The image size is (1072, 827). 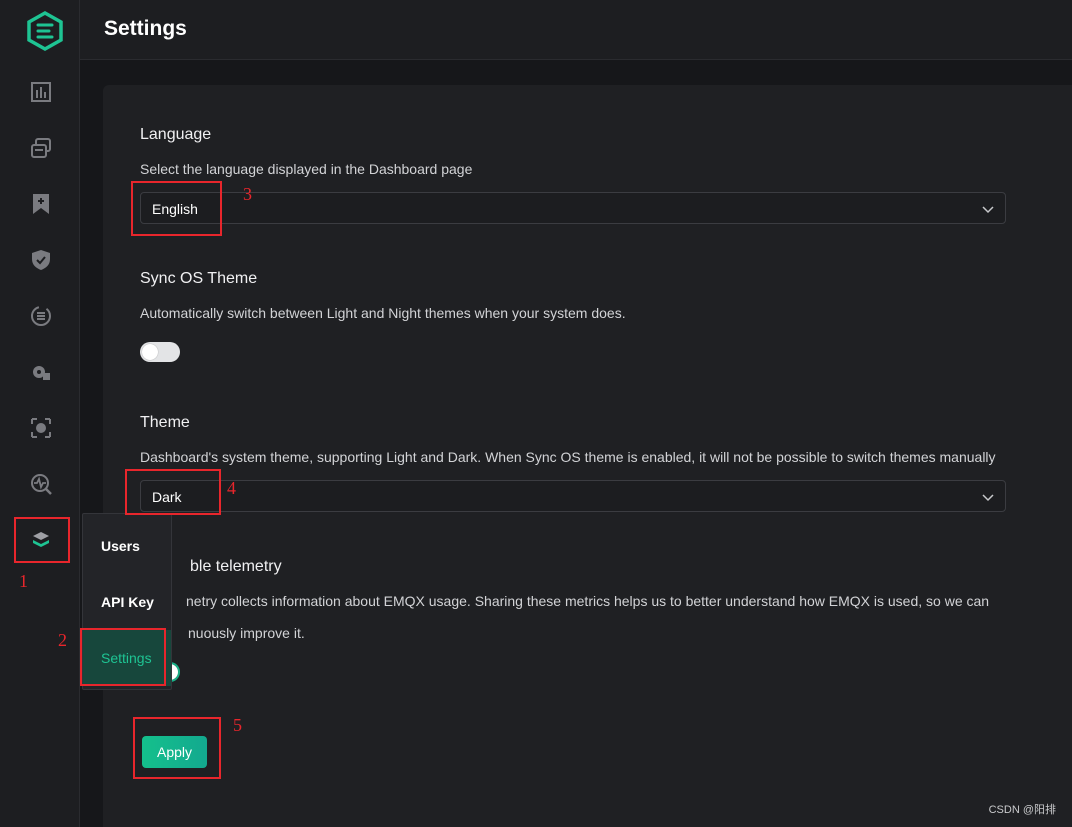 I want to click on annotation-number-1: 1, so click(x=23, y=581).